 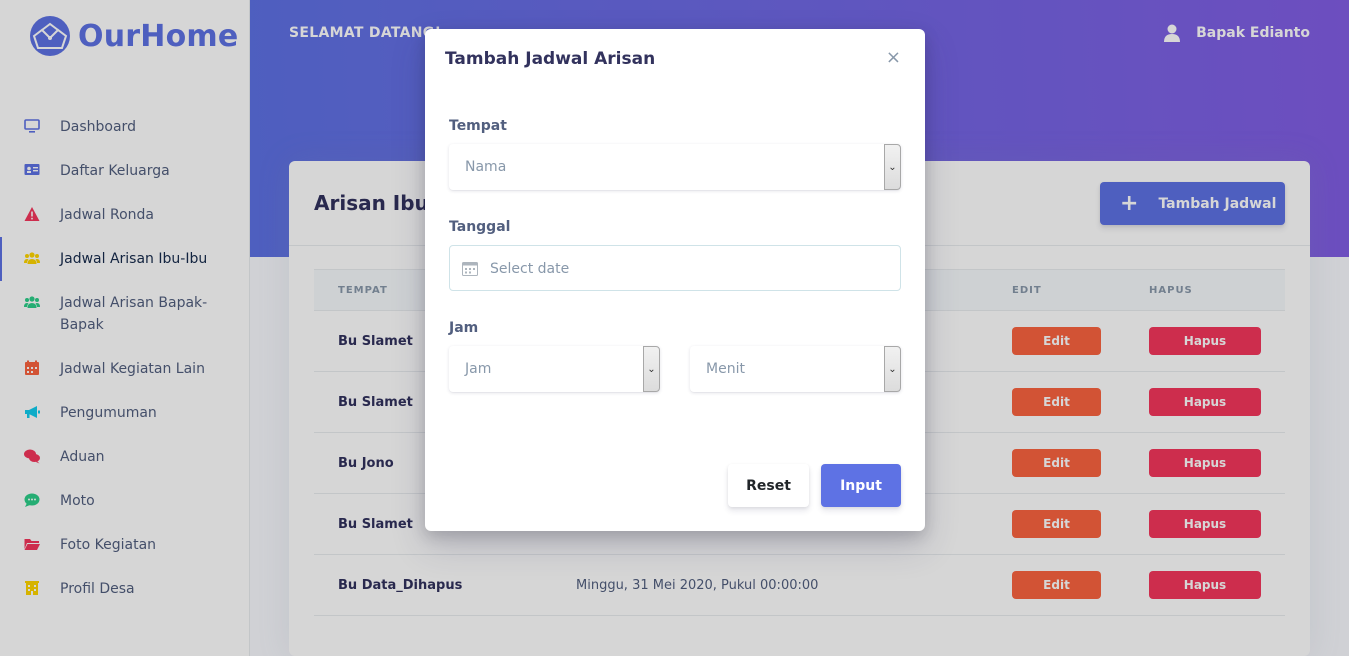 I want to click on calendar-icon, so click(x=470, y=269).